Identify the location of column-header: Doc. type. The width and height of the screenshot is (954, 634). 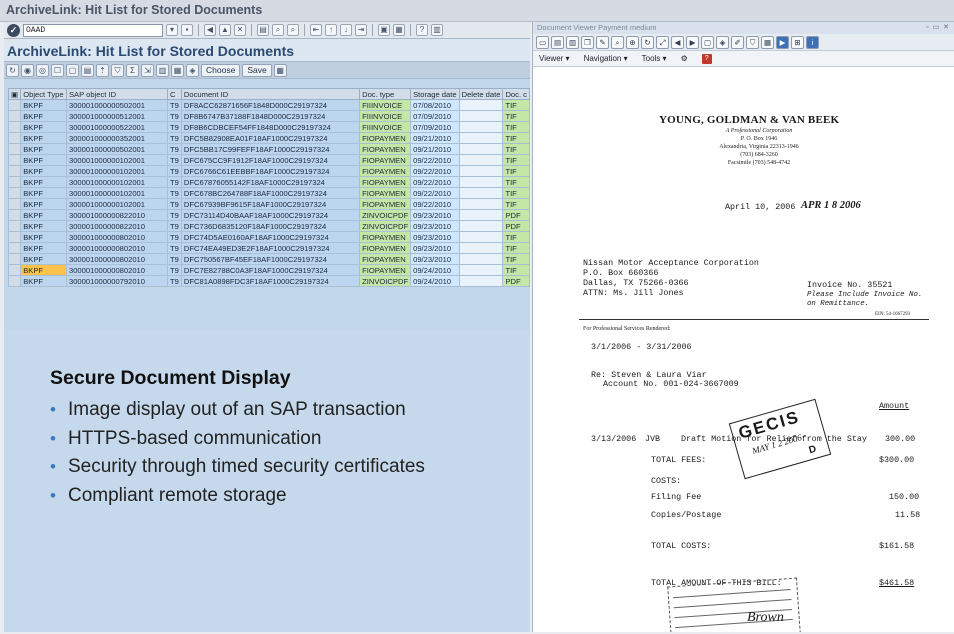
(385, 94).